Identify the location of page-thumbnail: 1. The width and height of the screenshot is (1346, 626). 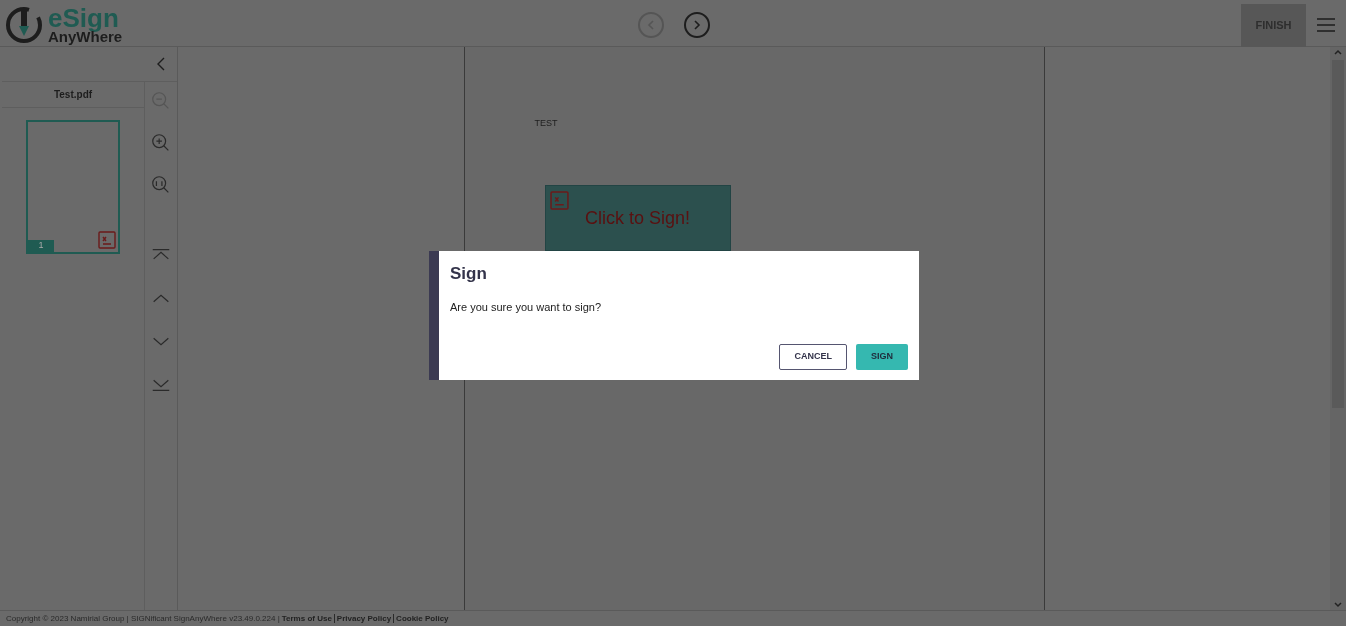
(73, 187).